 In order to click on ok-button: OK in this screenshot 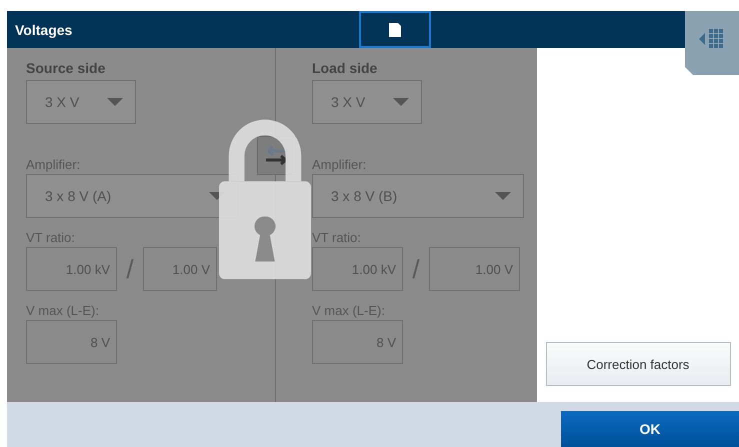, I will do `click(650, 429)`.